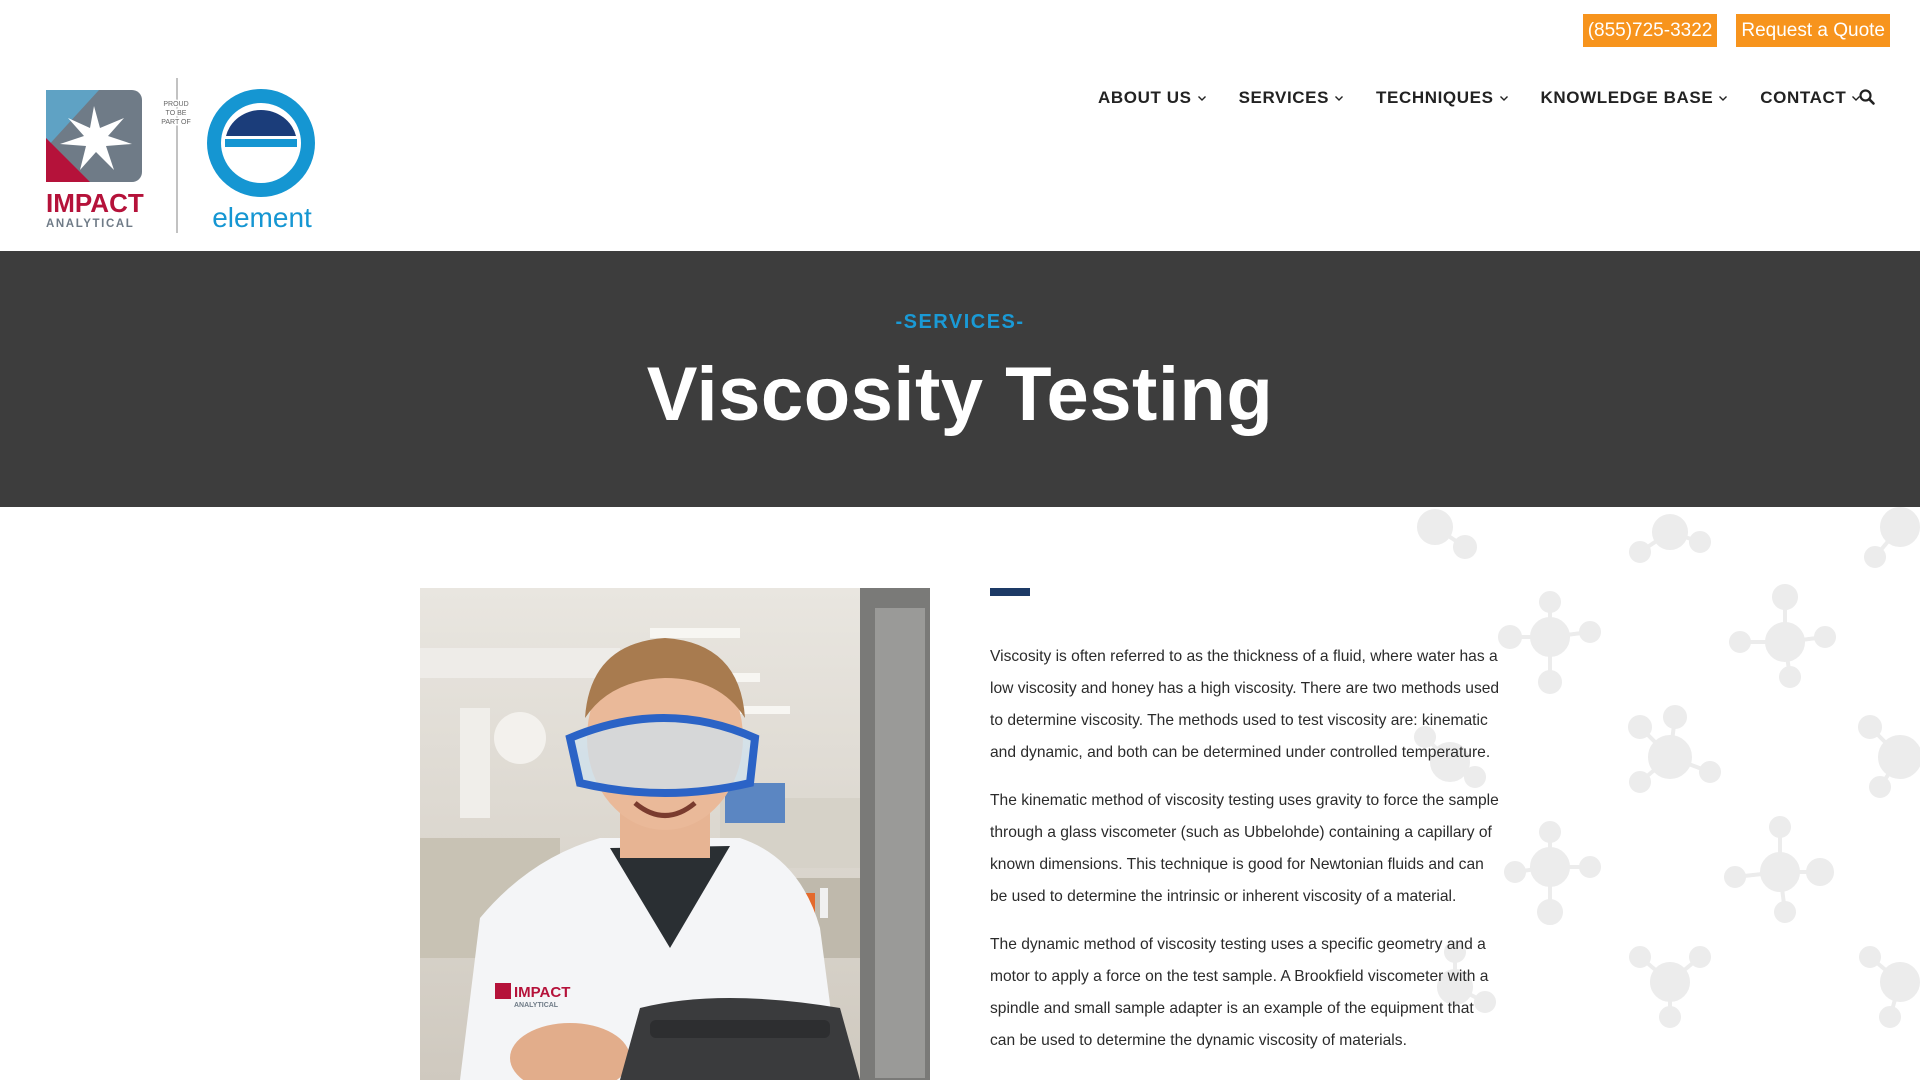 The height and width of the screenshot is (1080, 1920). Describe the element at coordinates (1627, 97) in the screenshot. I see `nav-item-label: KNOWLEDGE BASE` at that location.